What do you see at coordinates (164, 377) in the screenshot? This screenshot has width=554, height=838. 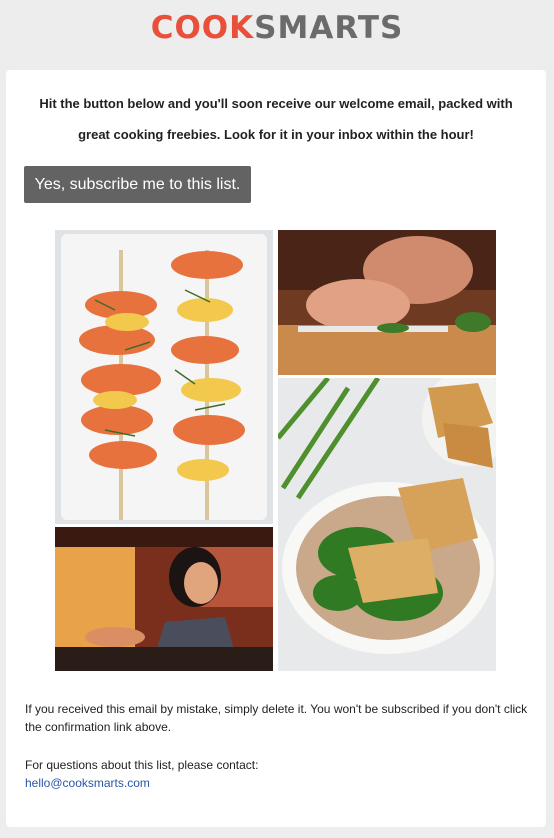 I see `skewers-photo` at bounding box center [164, 377].